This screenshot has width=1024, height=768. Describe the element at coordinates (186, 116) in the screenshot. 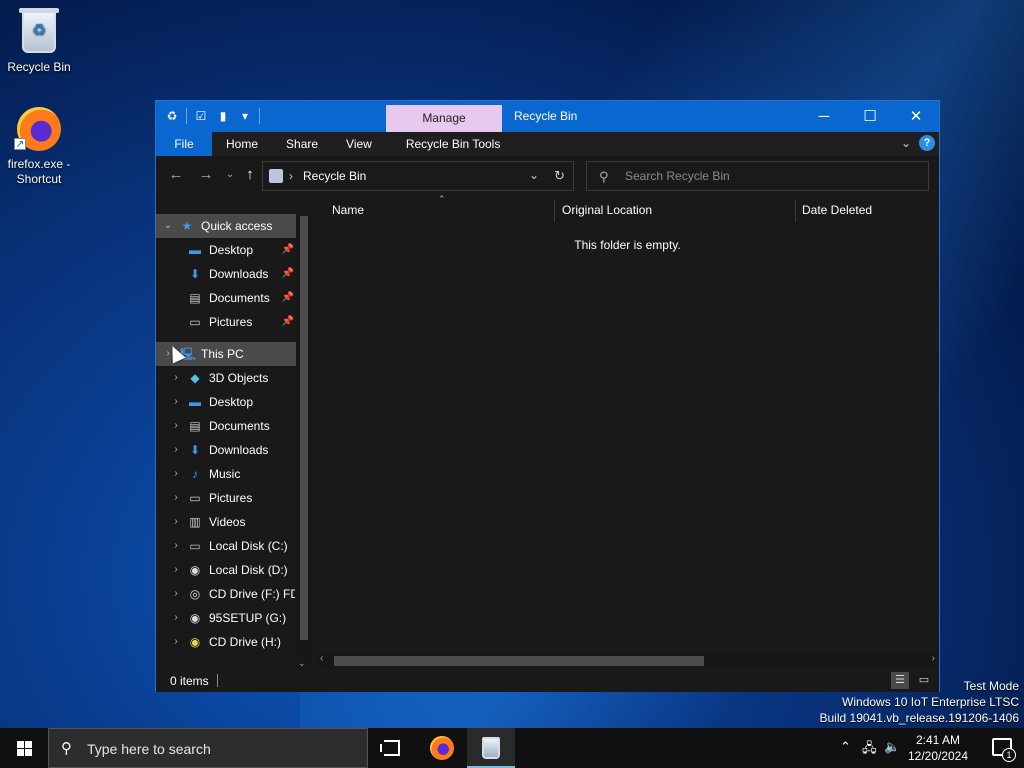

I see `toolbar-divider` at that location.